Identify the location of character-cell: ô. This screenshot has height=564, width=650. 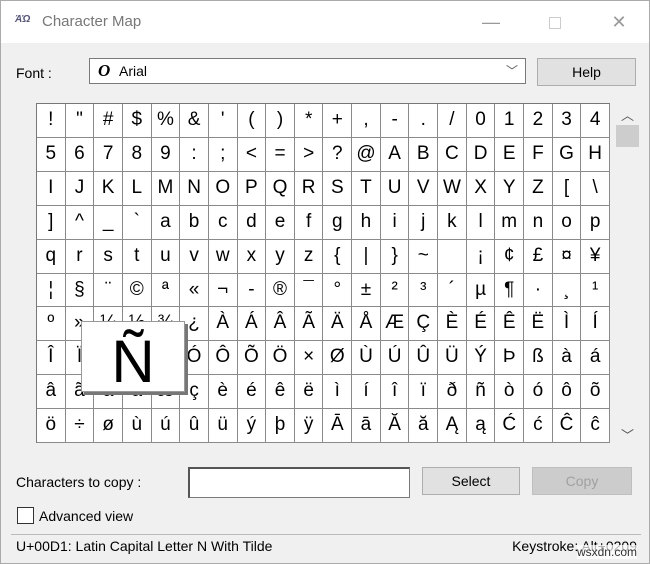
(567, 392).